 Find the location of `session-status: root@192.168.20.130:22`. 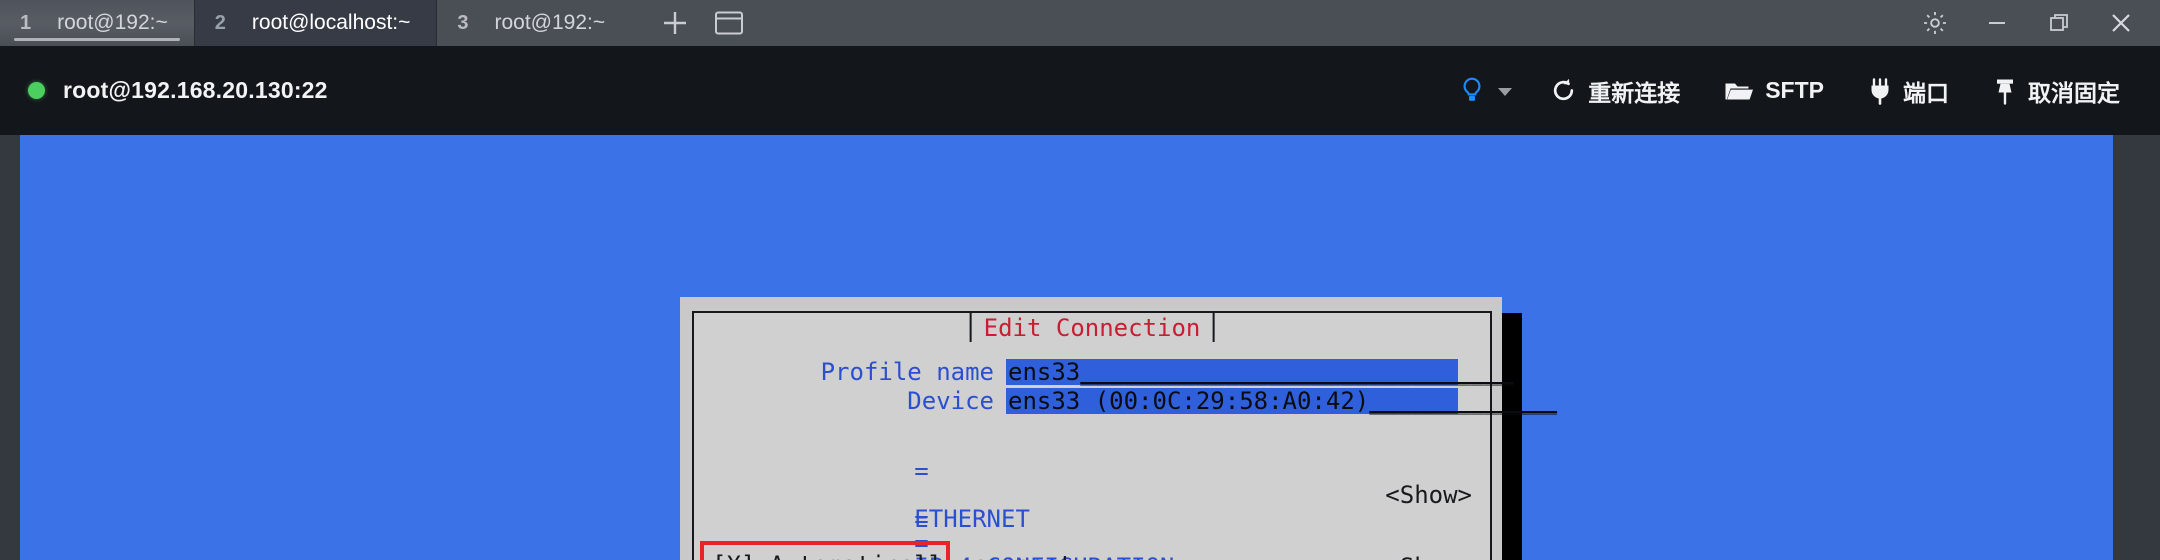

session-status: root@192.168.20.130:22 is located at coordinates (178, 90).